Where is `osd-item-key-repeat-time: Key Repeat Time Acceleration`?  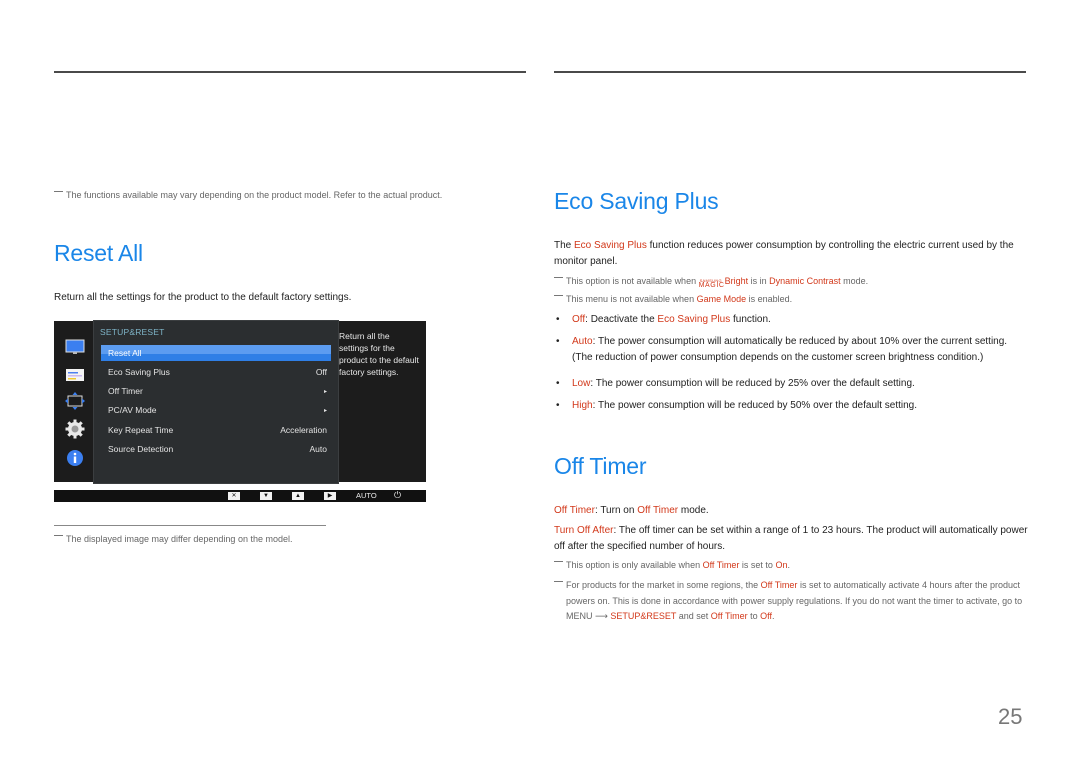
osd-item-key-repeat-time: Key Repeat Time Acceleration is located at coordinates (216, 430).